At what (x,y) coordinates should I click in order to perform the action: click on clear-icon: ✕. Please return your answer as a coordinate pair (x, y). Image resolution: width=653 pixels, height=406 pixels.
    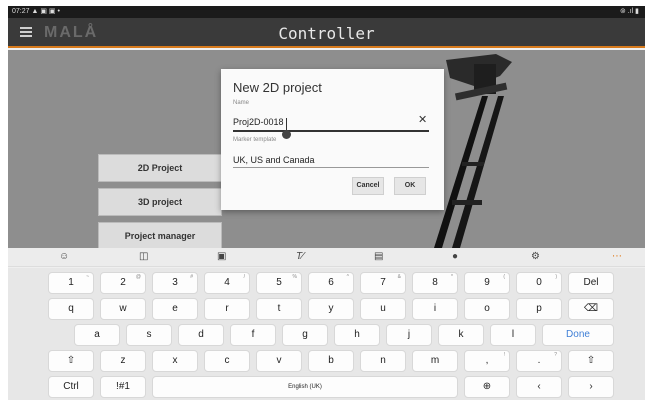
    Looking at the image, I should click on (422, 119).